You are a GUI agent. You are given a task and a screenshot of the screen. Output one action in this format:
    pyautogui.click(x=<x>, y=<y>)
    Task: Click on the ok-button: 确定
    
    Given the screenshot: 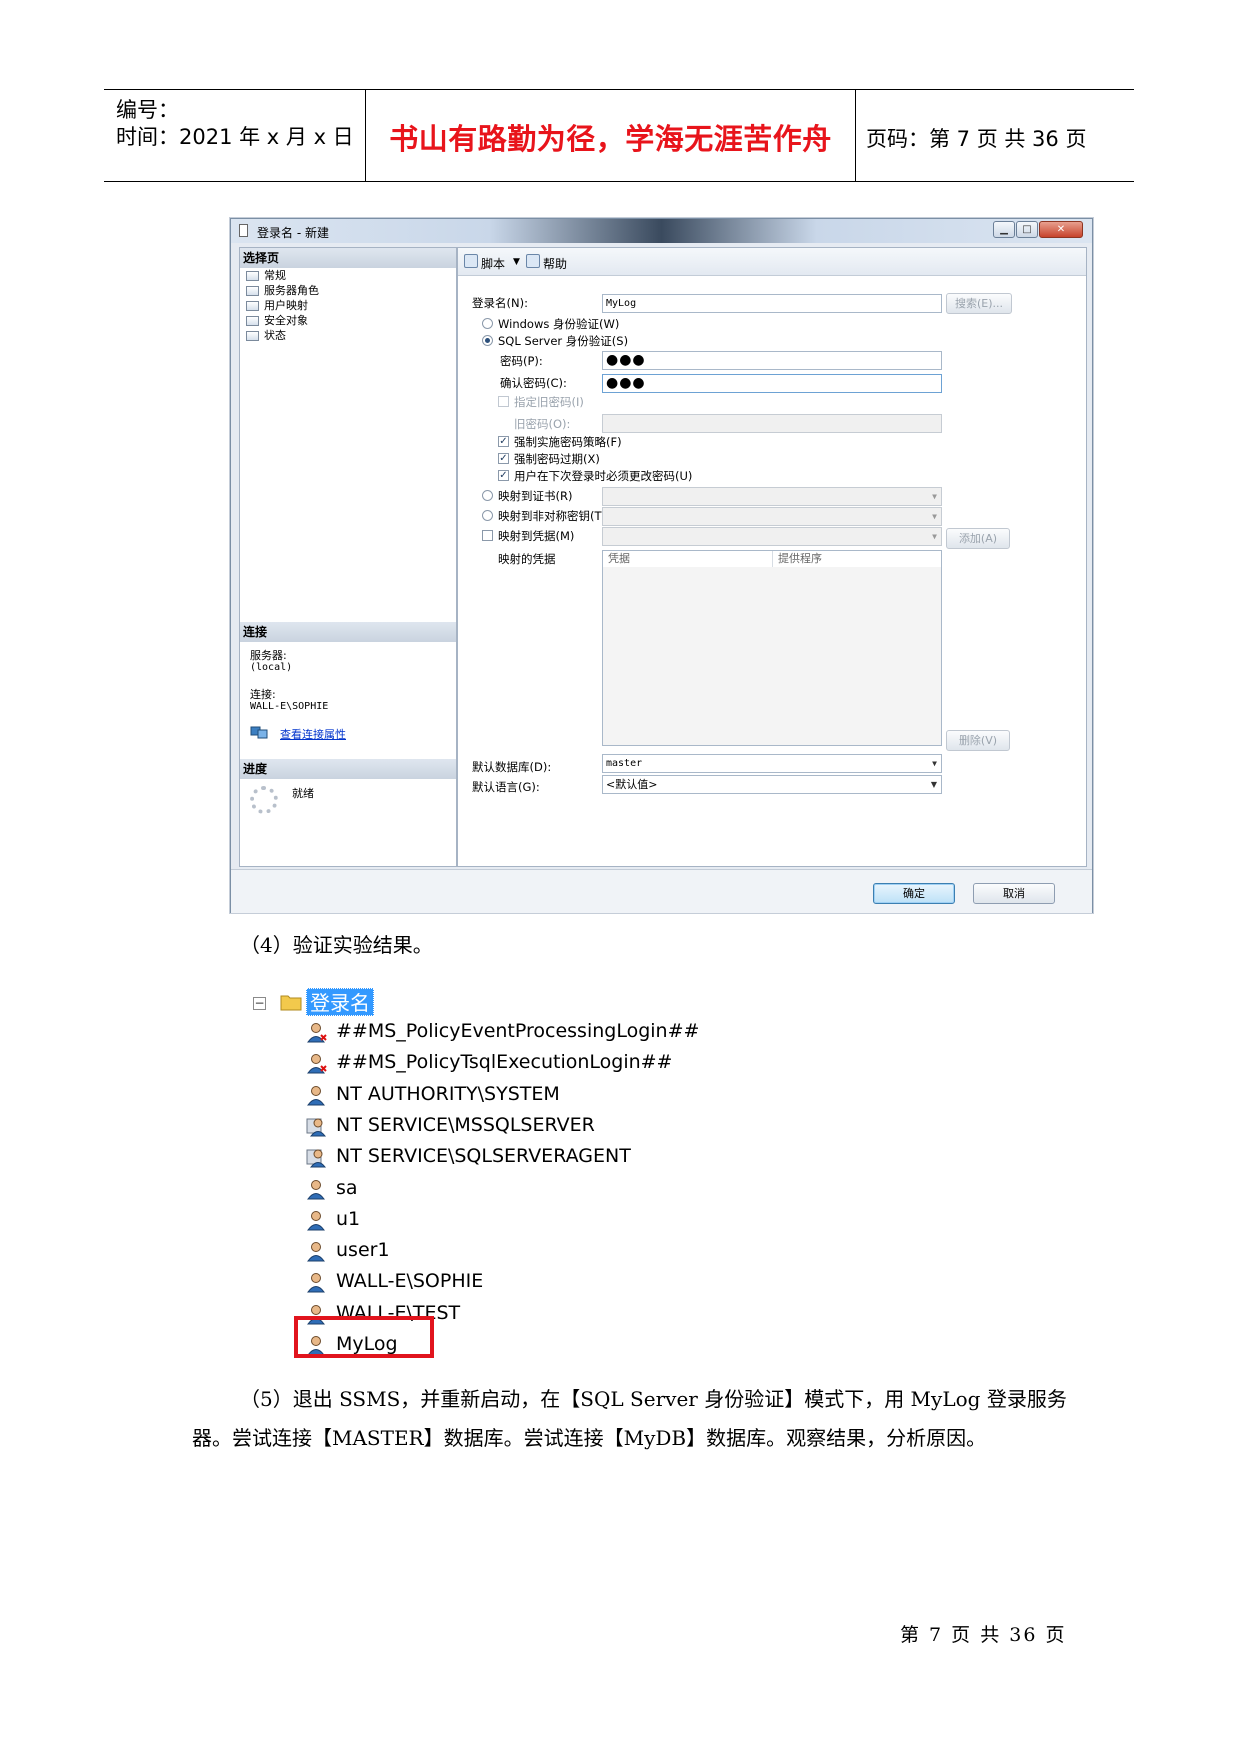 What is the action you would take?
    pyautogui.click(x=914, y=893)
    